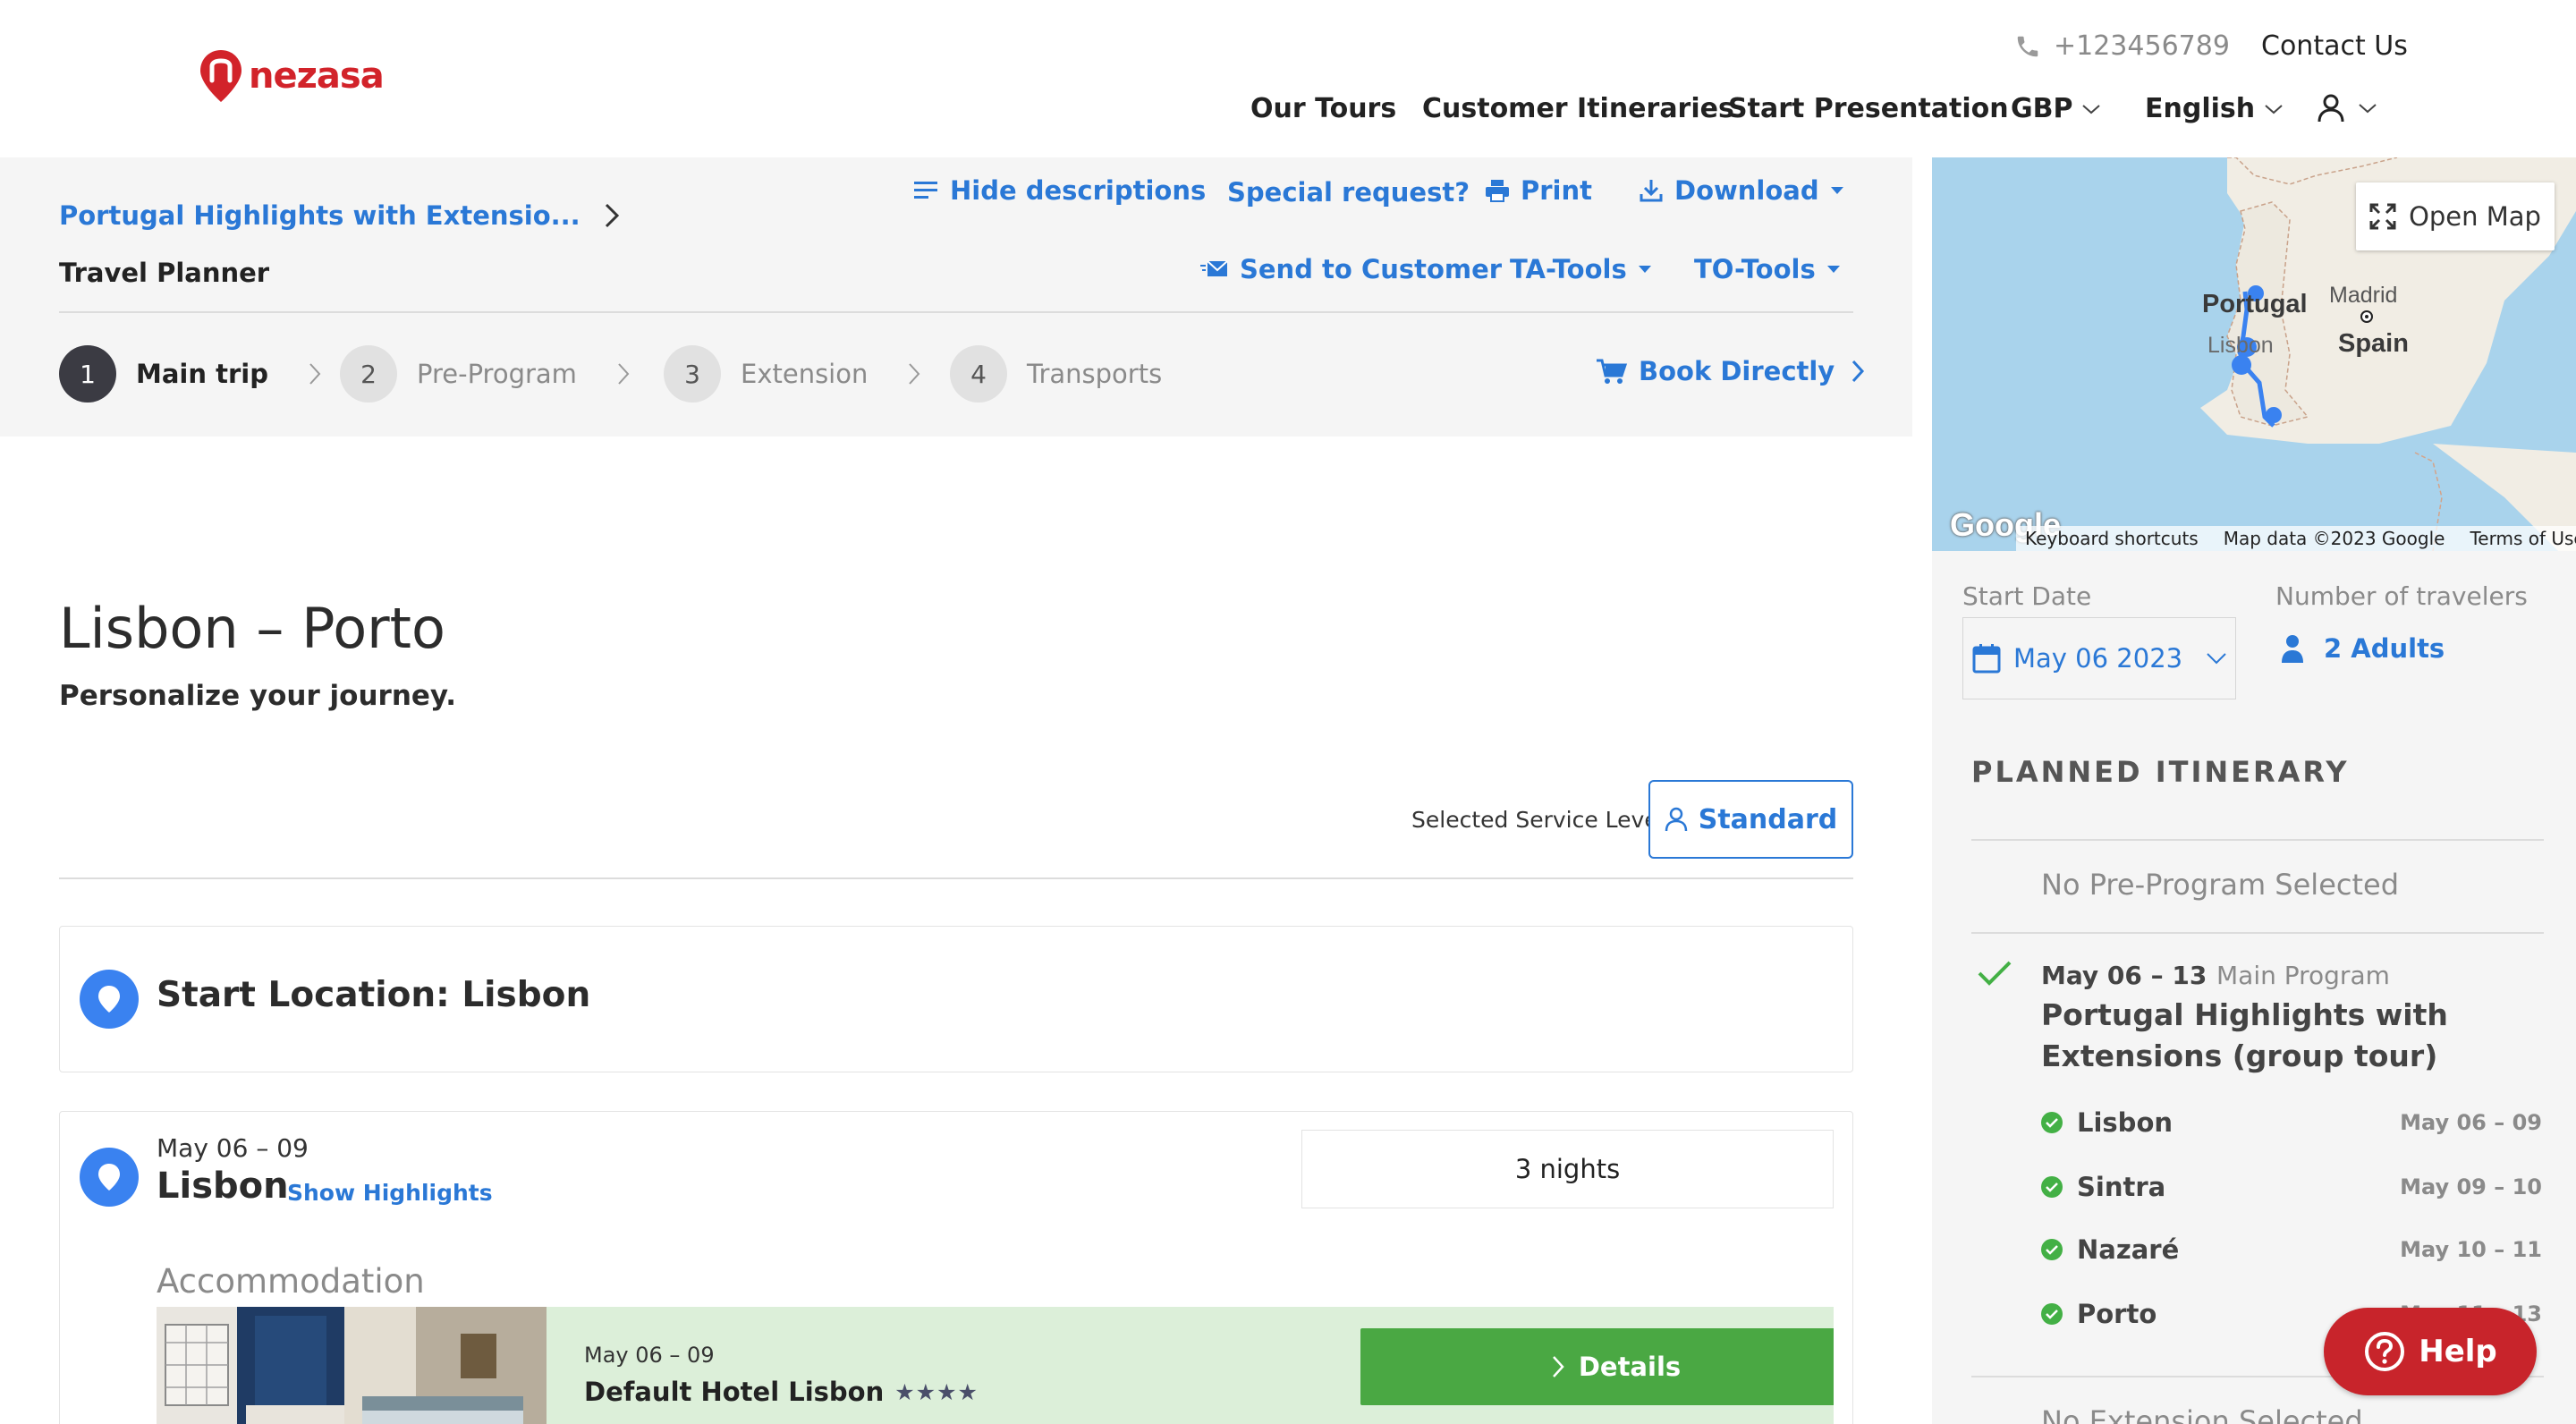 This screenshot has width=2576, height=1424. I want to click on contact-us-link: Contact Us, so click(2334, 46).